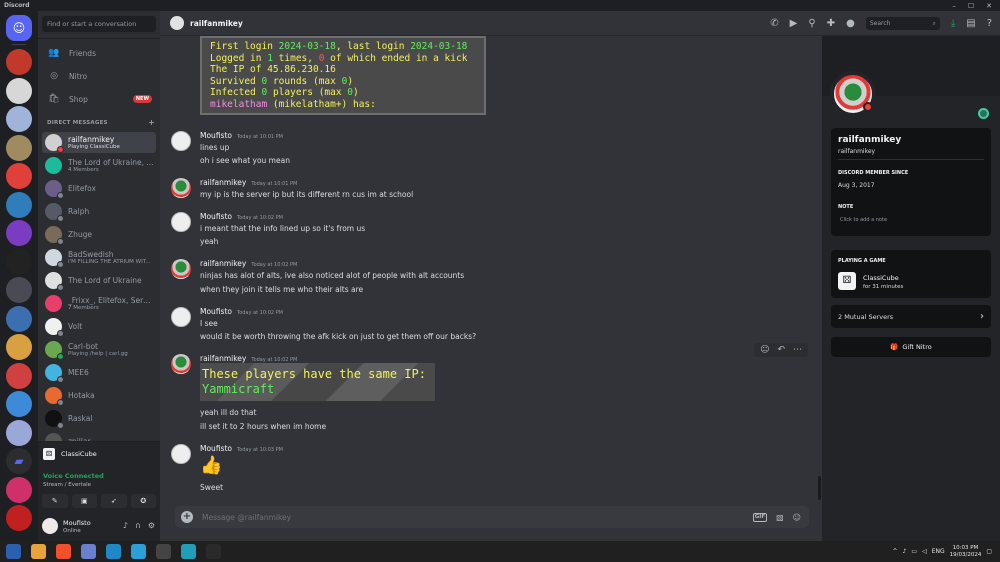 The image size is (1000, 562). Describe the element at coordinates (850, 23) in the screenshot. I see `user-profile-icon: ●` at that location.